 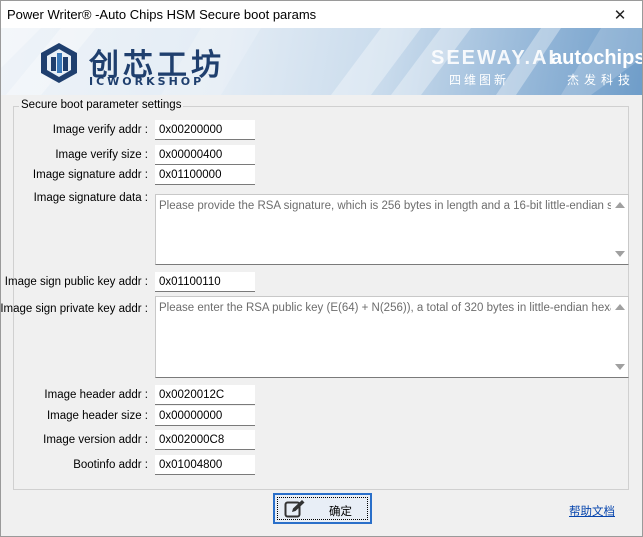 I want to click on icworkshop-logo-icon, so click(x=59, y=63).